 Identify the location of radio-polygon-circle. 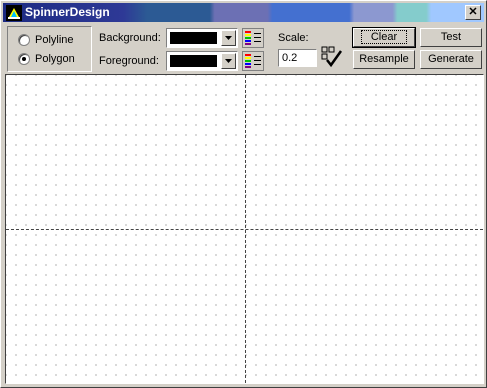
(24, 59).